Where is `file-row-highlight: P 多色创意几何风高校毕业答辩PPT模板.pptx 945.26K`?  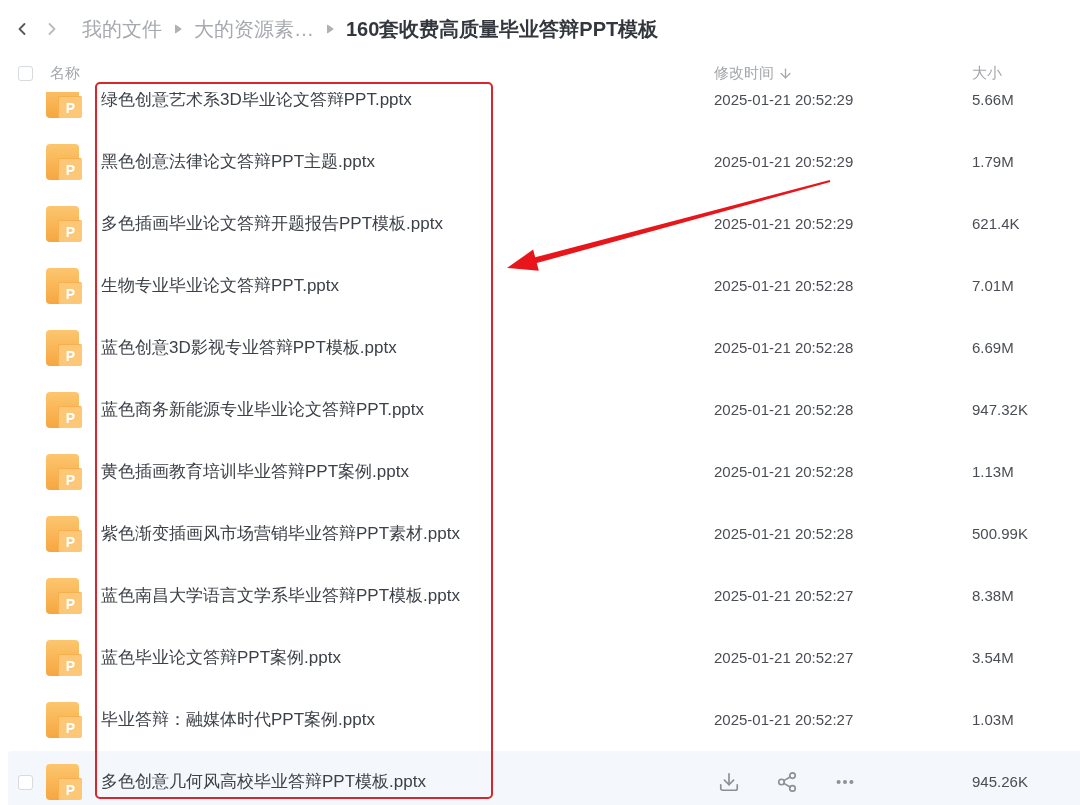
file-row-highlight: P 多色创意几何风高校毕业答辩PPT模板.pptx 945.26K is located at coordinates (544, 778).